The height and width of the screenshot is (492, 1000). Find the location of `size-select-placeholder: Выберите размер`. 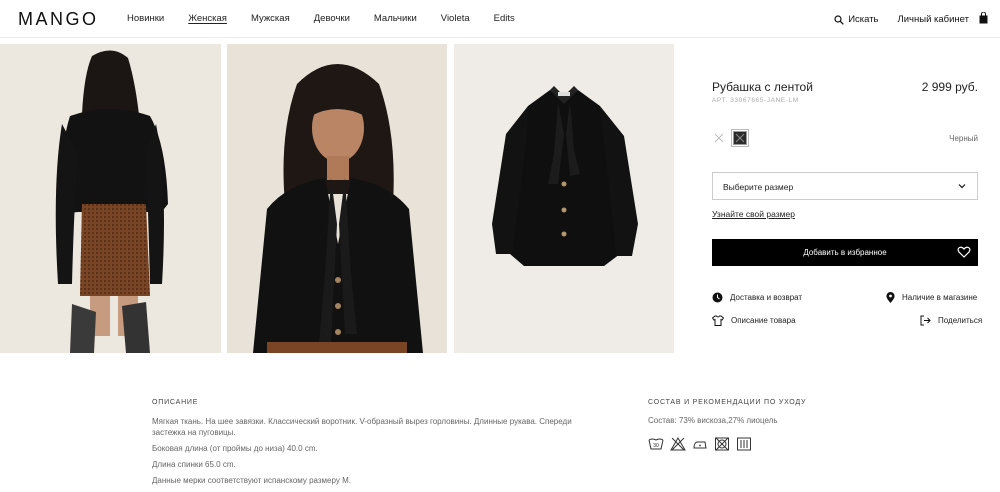

size-select-placeholder: Выберите размер is located at coordinates (758, 187).